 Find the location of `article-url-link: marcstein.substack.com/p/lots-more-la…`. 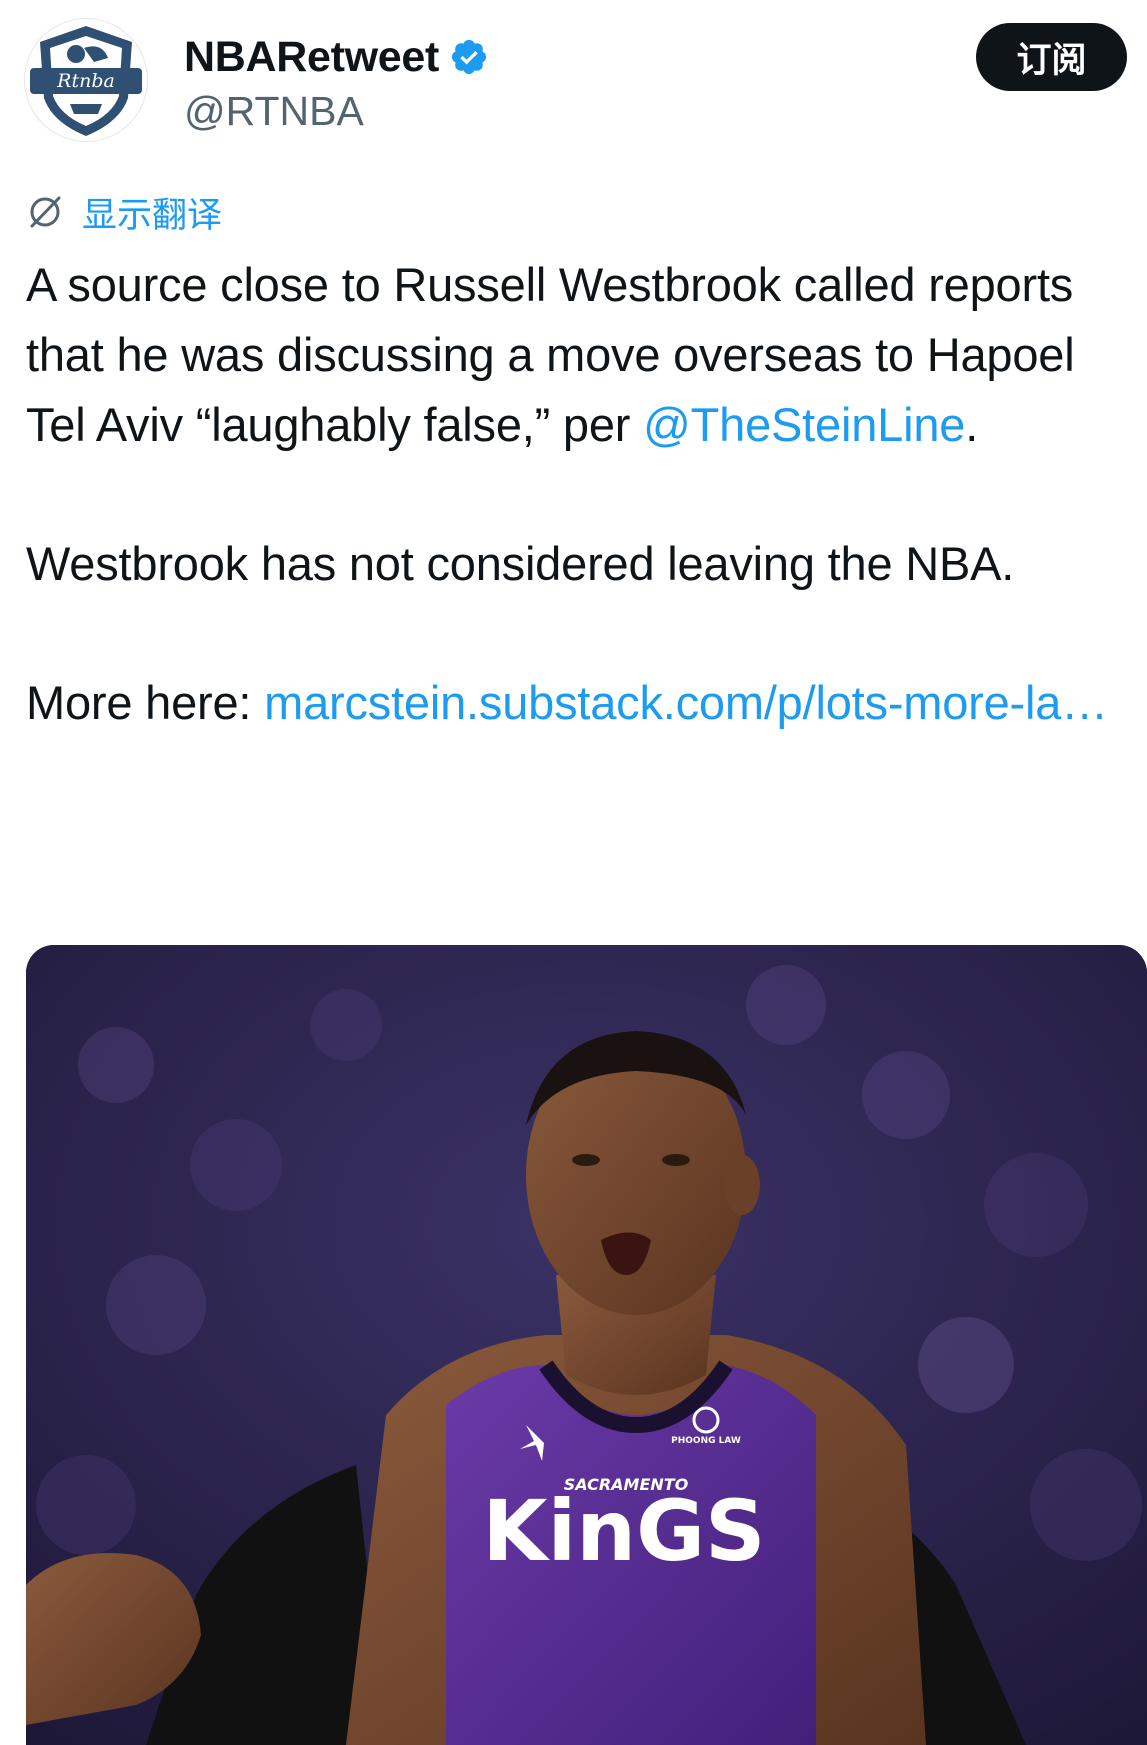

article-url-link: marcstein.substack.com/p/lots-more-la… is located at coordinates (686, 702).